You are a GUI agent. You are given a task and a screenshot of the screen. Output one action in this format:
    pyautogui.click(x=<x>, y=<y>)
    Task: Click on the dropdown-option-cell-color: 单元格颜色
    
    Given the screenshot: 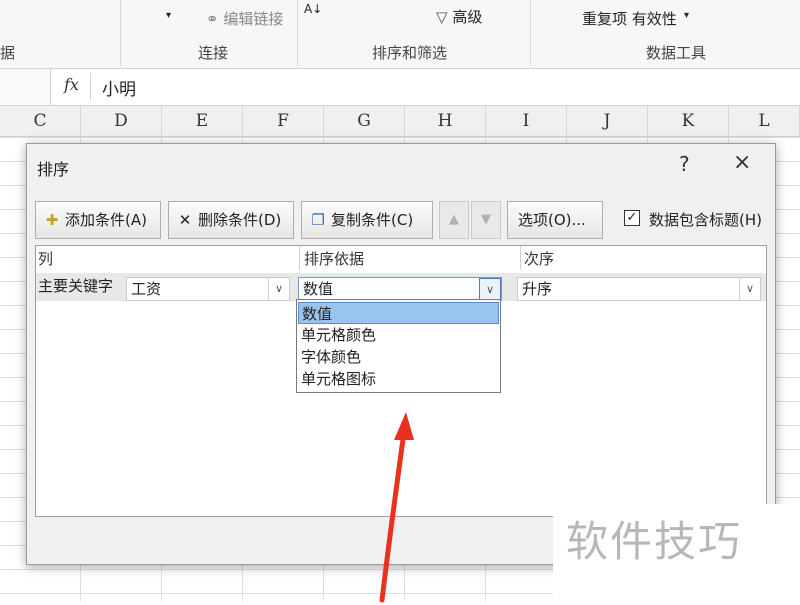 What is the action you would take?
    pyautogui.click(x=398, y=335)
    